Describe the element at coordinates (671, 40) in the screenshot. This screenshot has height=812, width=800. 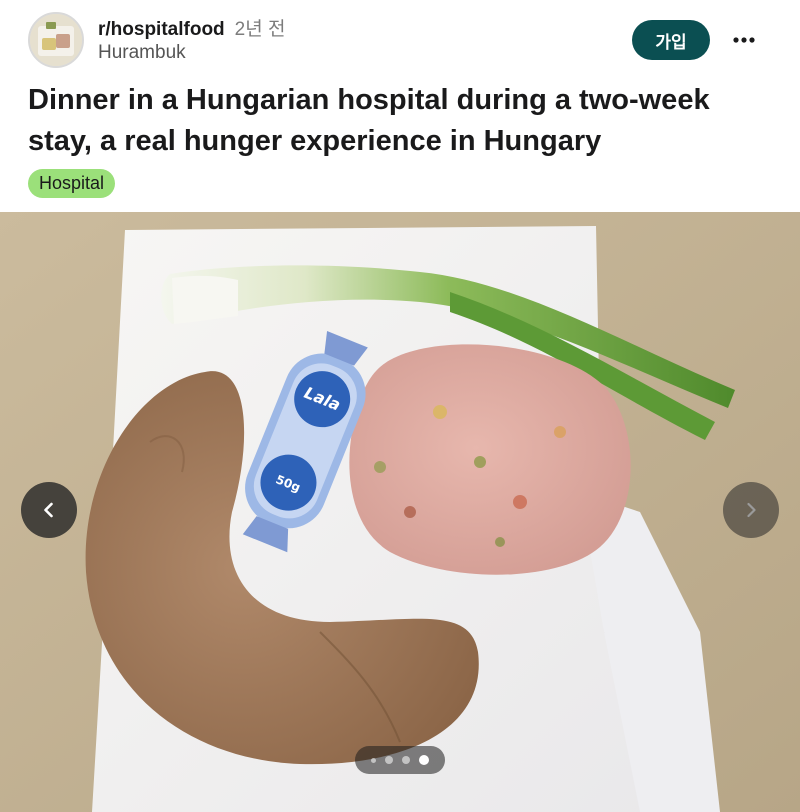
I see `join-button: 가입` at that location.